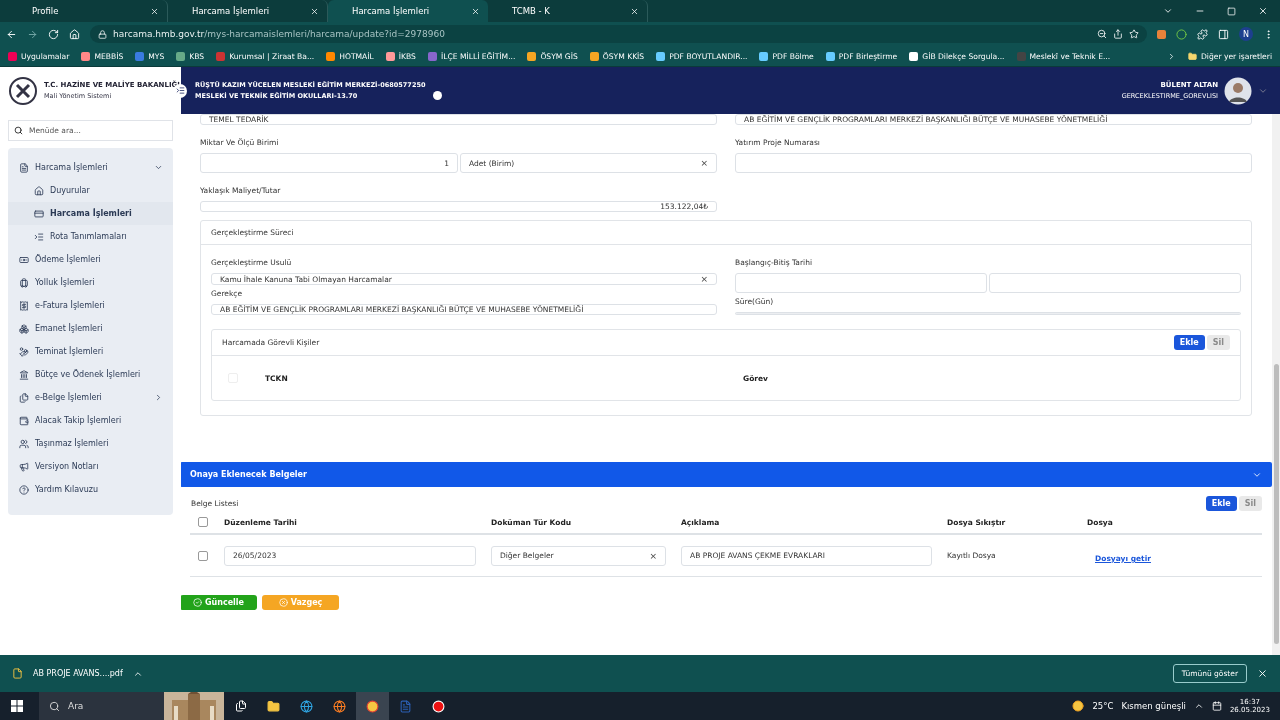 This screenshot has width=1280, height=720. What do you see at coordinates (90, 167) in the screenshot?
I see `menu-item: Harcama İşlemleri` at bounding box center [90, 167].